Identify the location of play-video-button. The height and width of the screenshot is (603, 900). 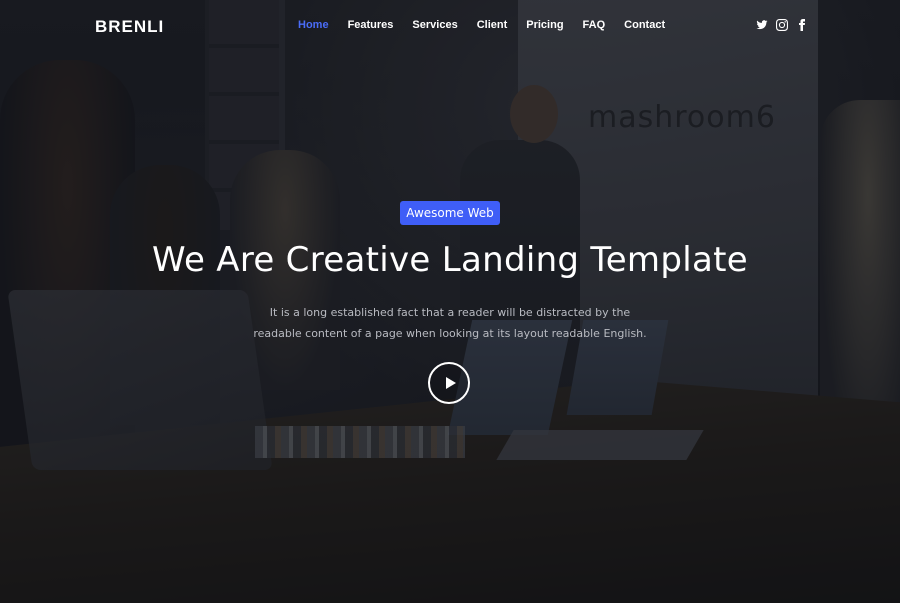
(449, 383).